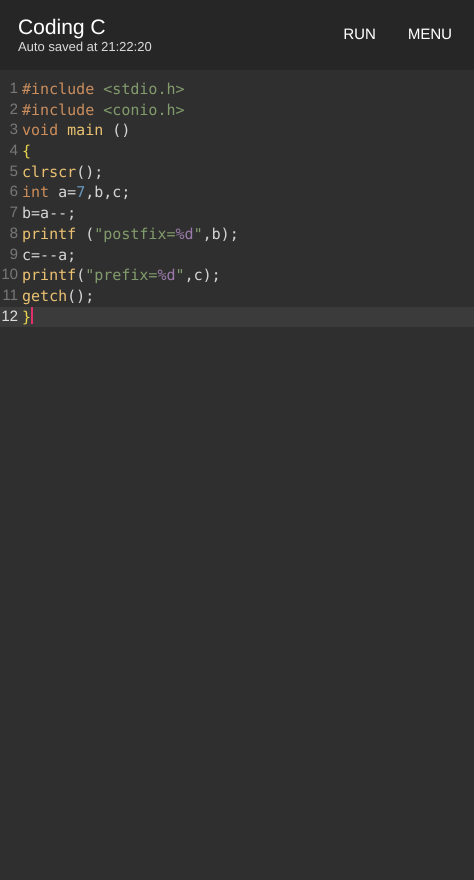 The image size is (474, 880). Describe the element at coordinates (85, 46) in the screenshot. I see `autosave-status: Auto saved at 21:22:20` at that location.